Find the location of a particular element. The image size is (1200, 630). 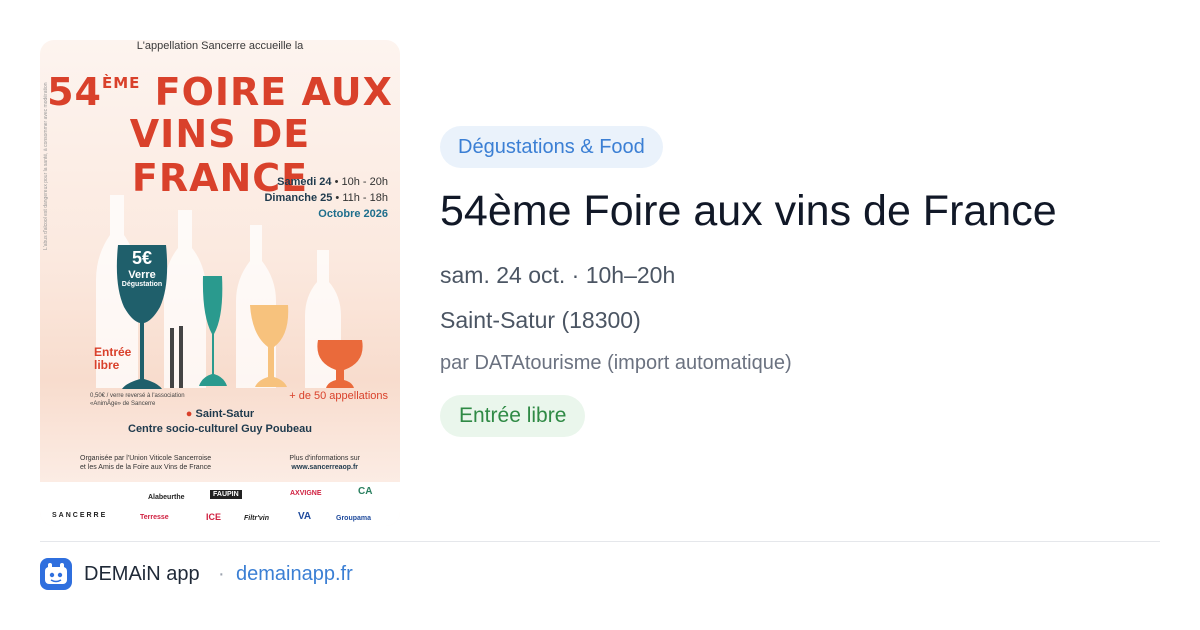

event-date: sam. 24 oct. · 10h–20h is located at coordinates (558, 275).